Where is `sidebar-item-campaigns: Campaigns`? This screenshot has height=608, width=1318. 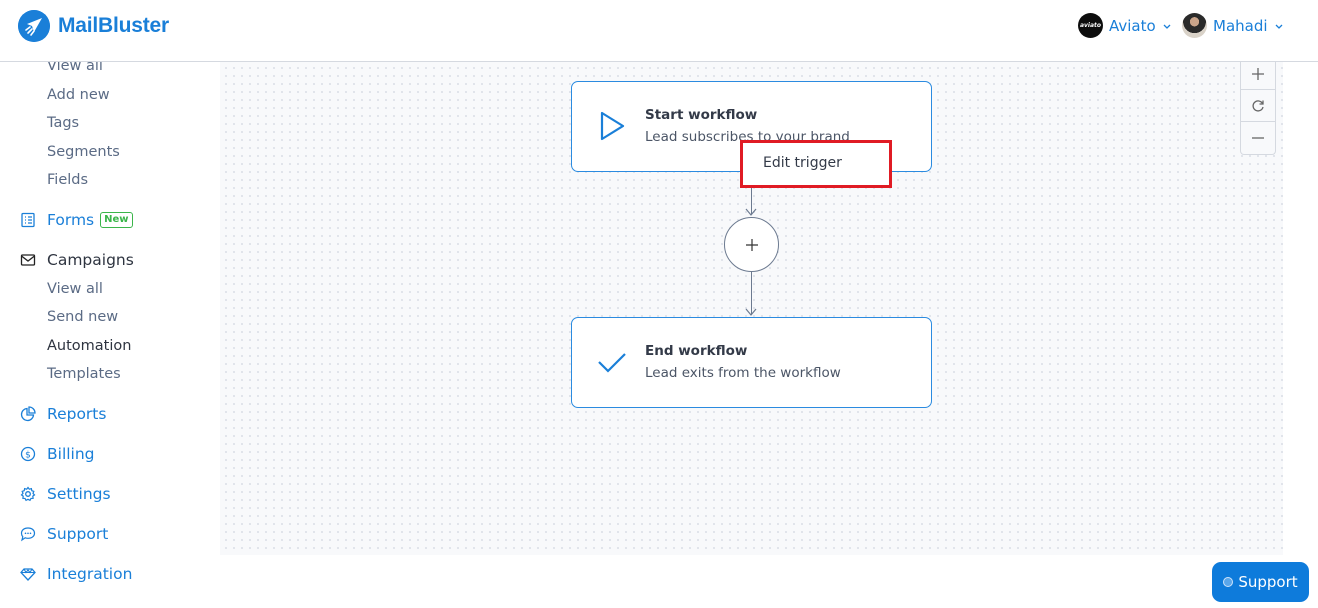
sidebar-item-campaigns: Campaigns is located at coordinates (77, 260).